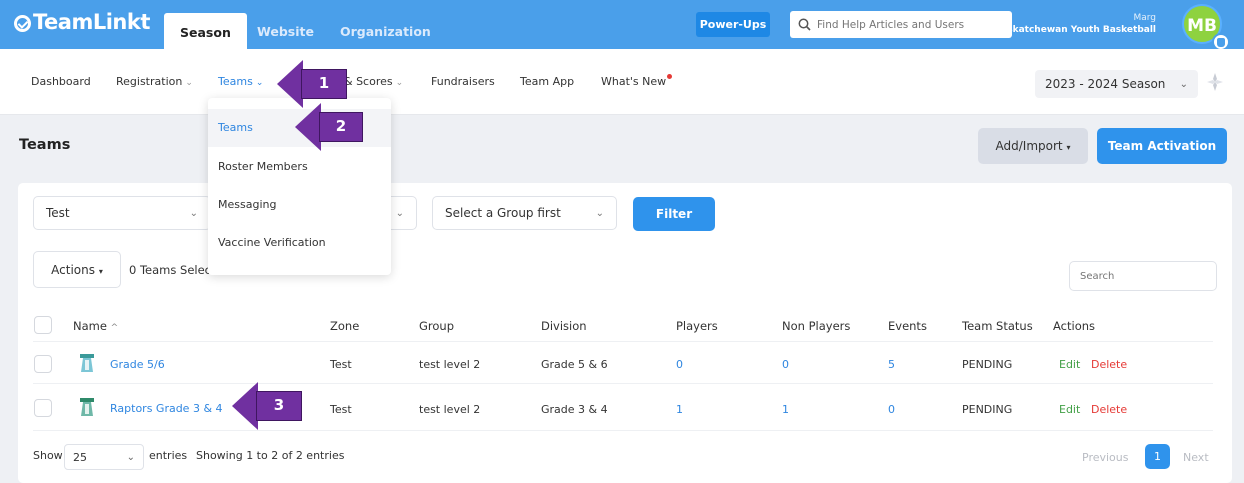  I want to click on selected-count: 0 Teams Selected, so click(169, 270).